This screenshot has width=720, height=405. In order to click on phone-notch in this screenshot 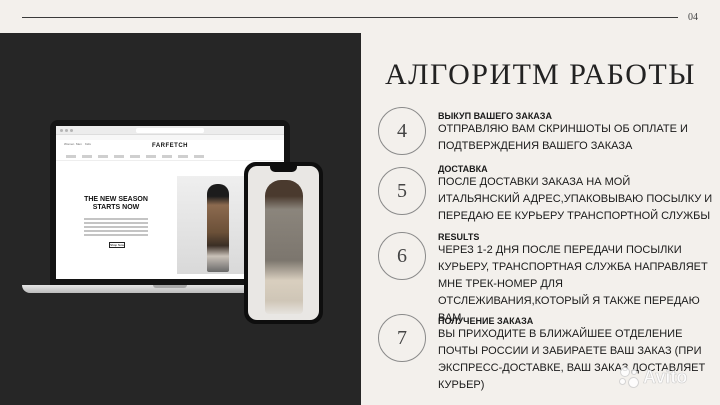, I will do `click(283, 169)`.